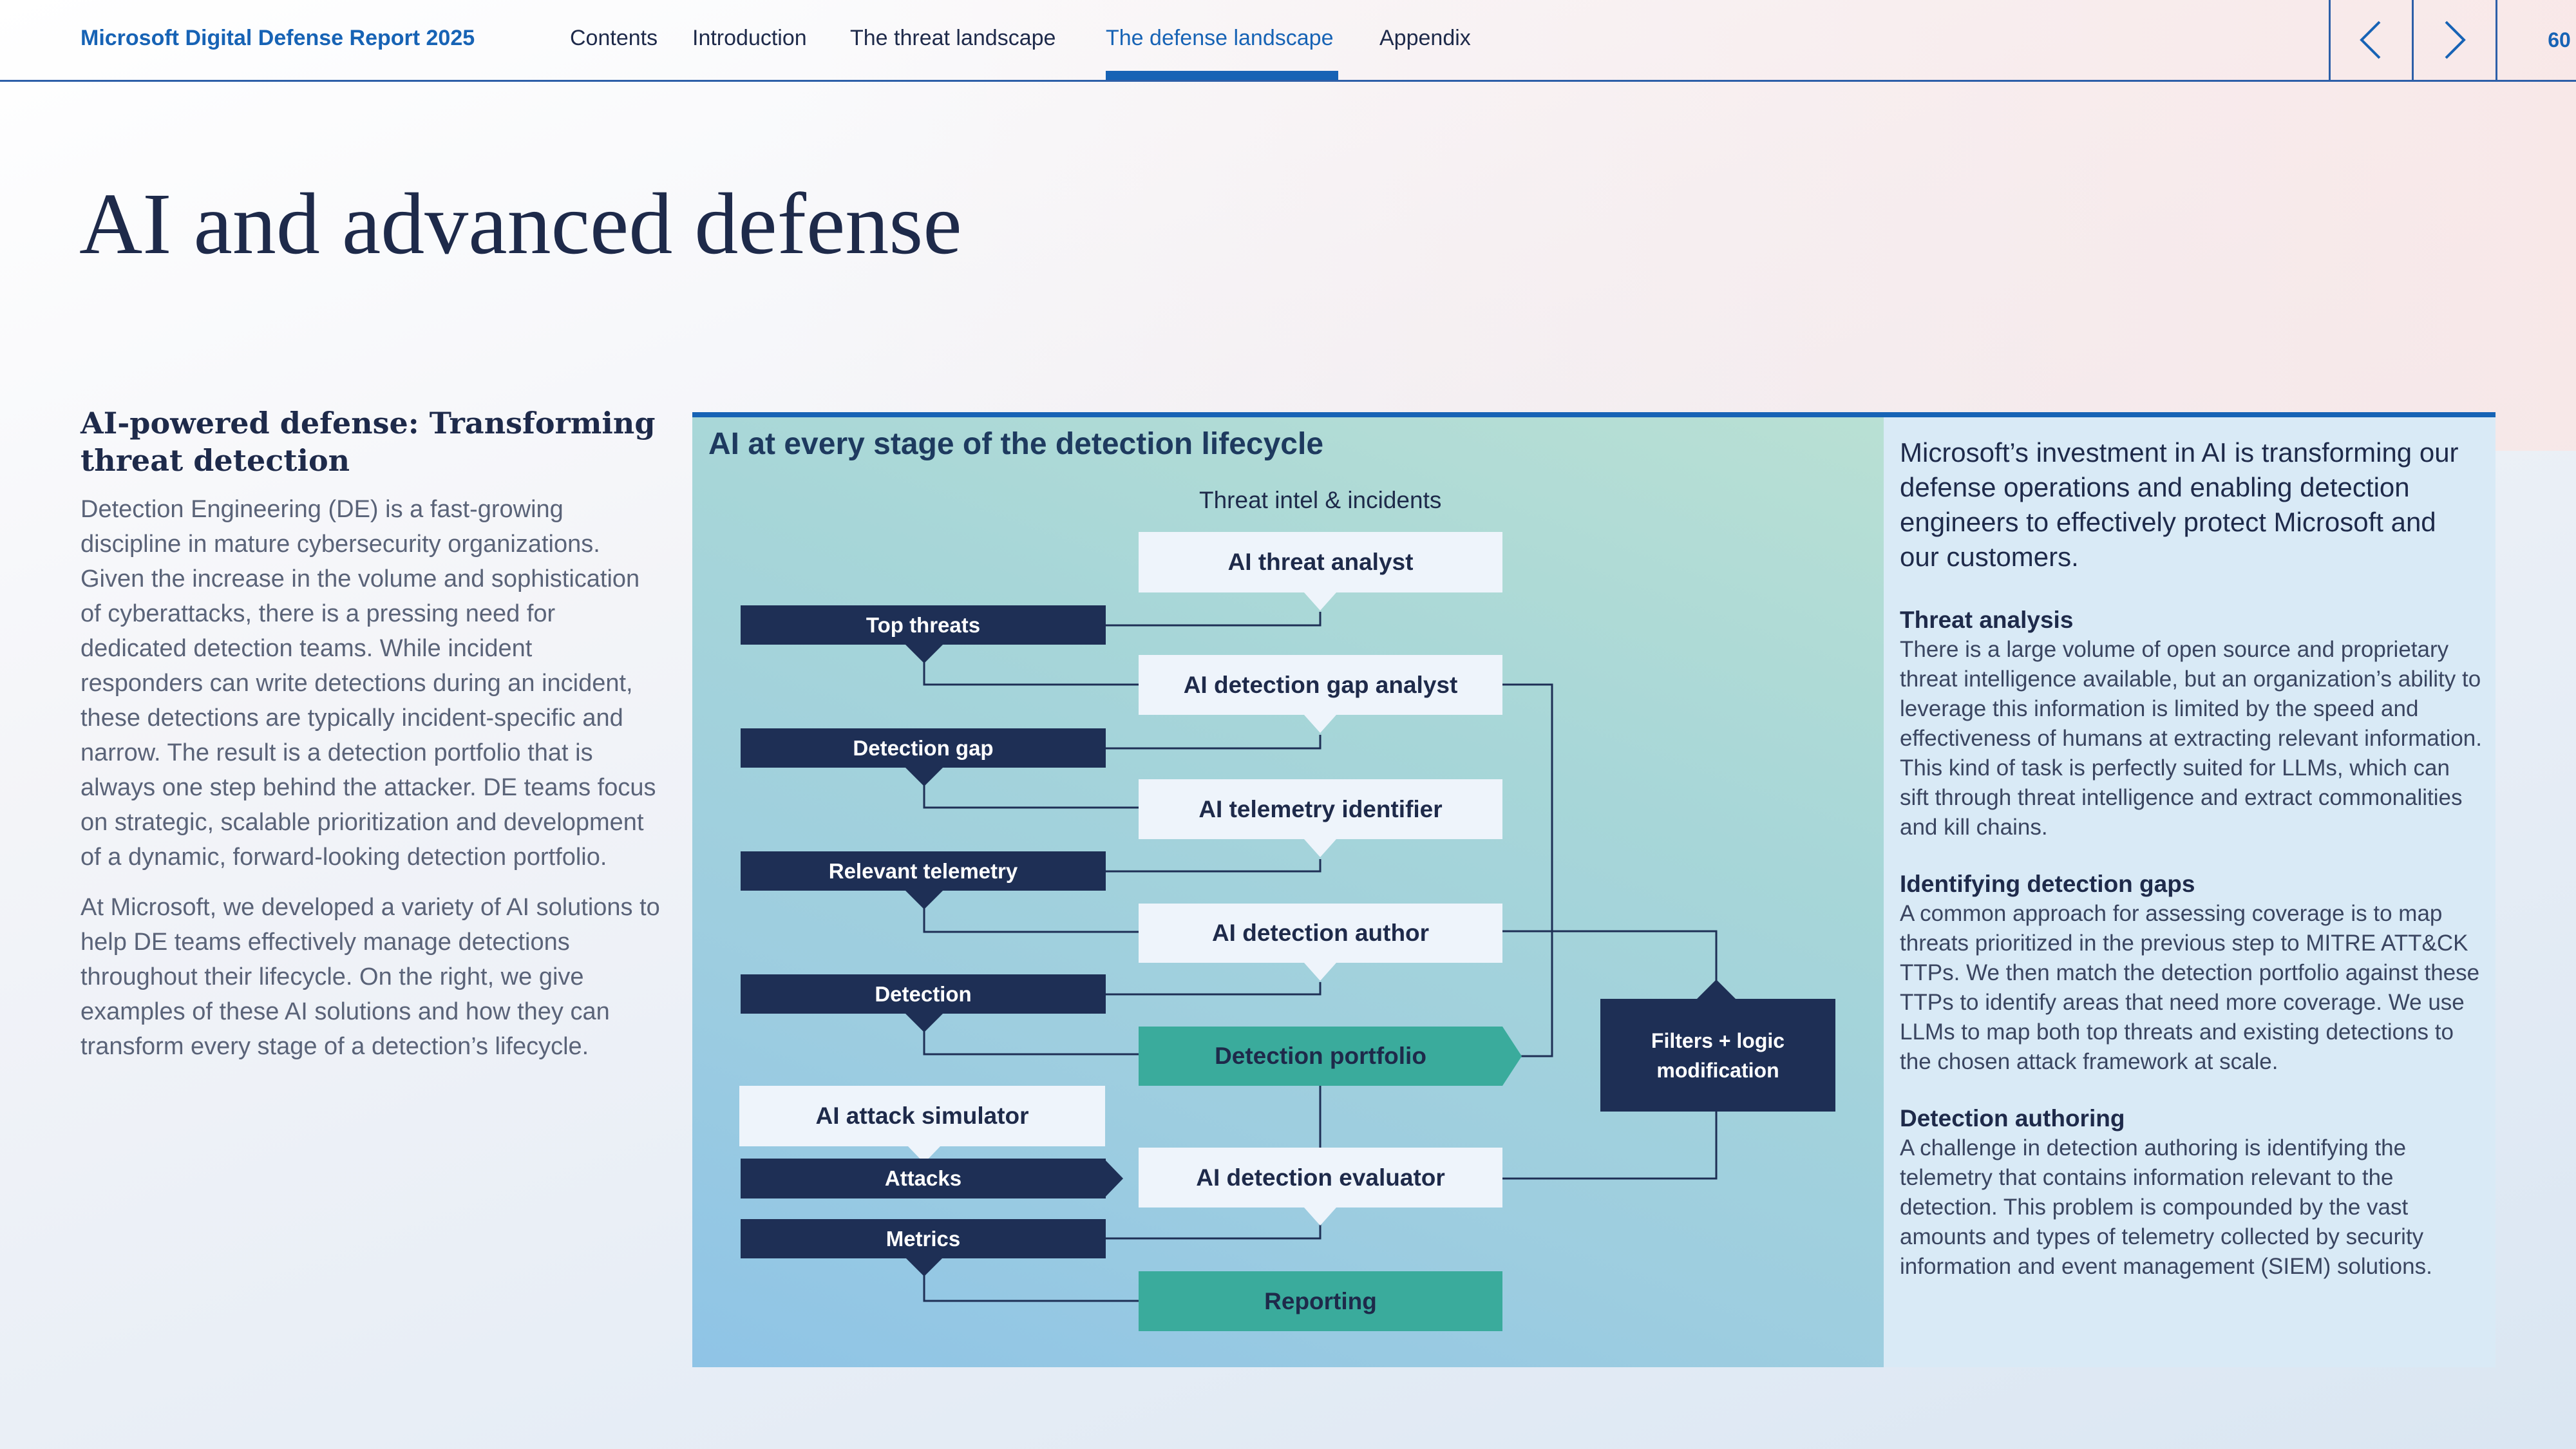  What do you see at coordinates (1320, 562) in the screenshot?
I see `ai-threat-analyst-node: AI threat analyst` at bounding box center [1320, 562].